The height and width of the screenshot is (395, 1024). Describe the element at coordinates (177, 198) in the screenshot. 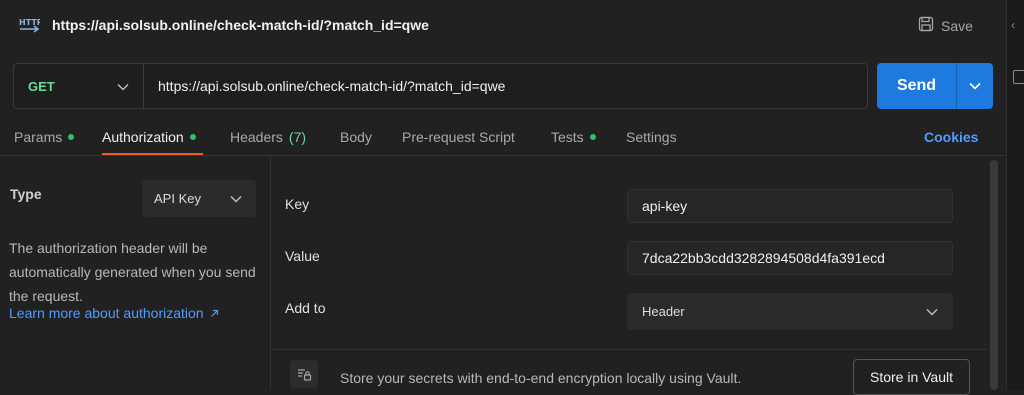

I see `auth-type-value: API Key` at that location.